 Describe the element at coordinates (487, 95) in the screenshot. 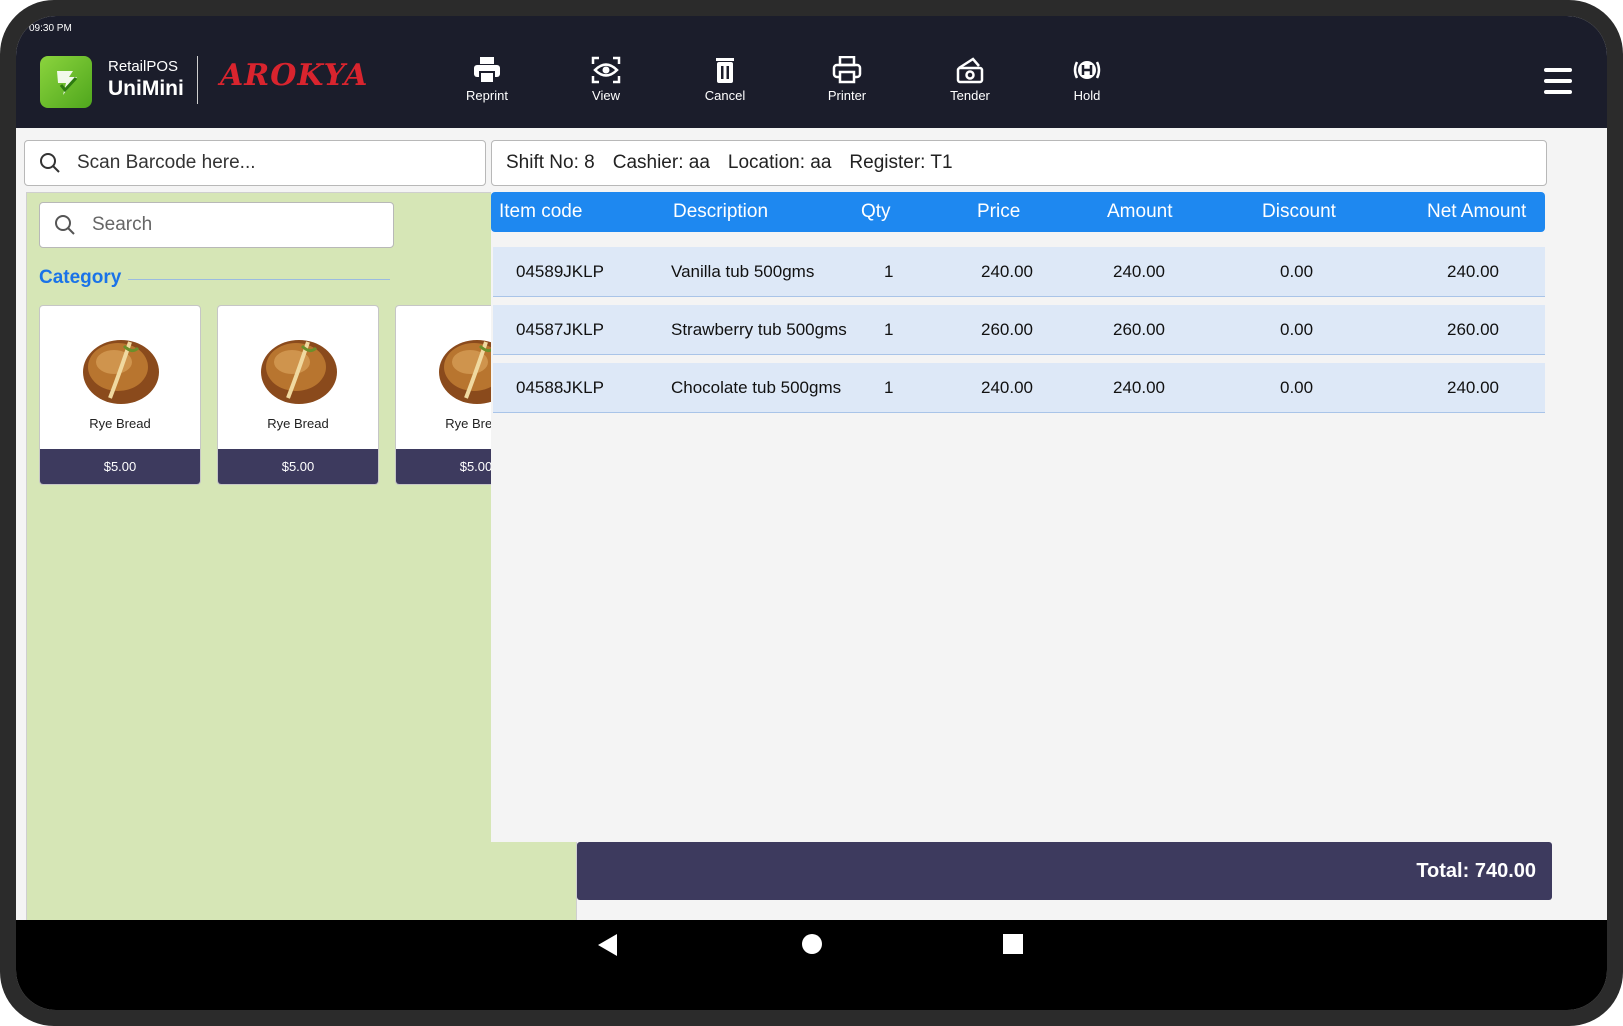

I see `reprint-label: Reprint` at that location.